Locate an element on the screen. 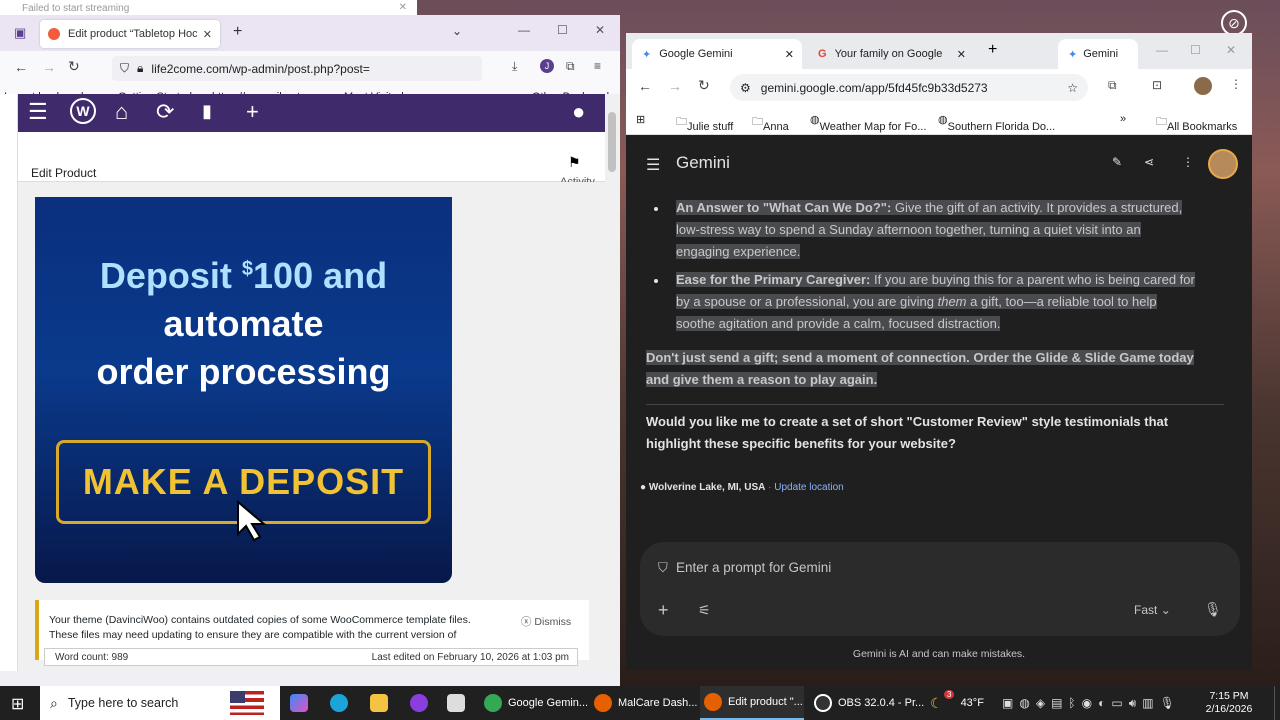 The width and height of the screenshot is (1280, 720). update-location-link: Update location is located at coordinates (809, 487).